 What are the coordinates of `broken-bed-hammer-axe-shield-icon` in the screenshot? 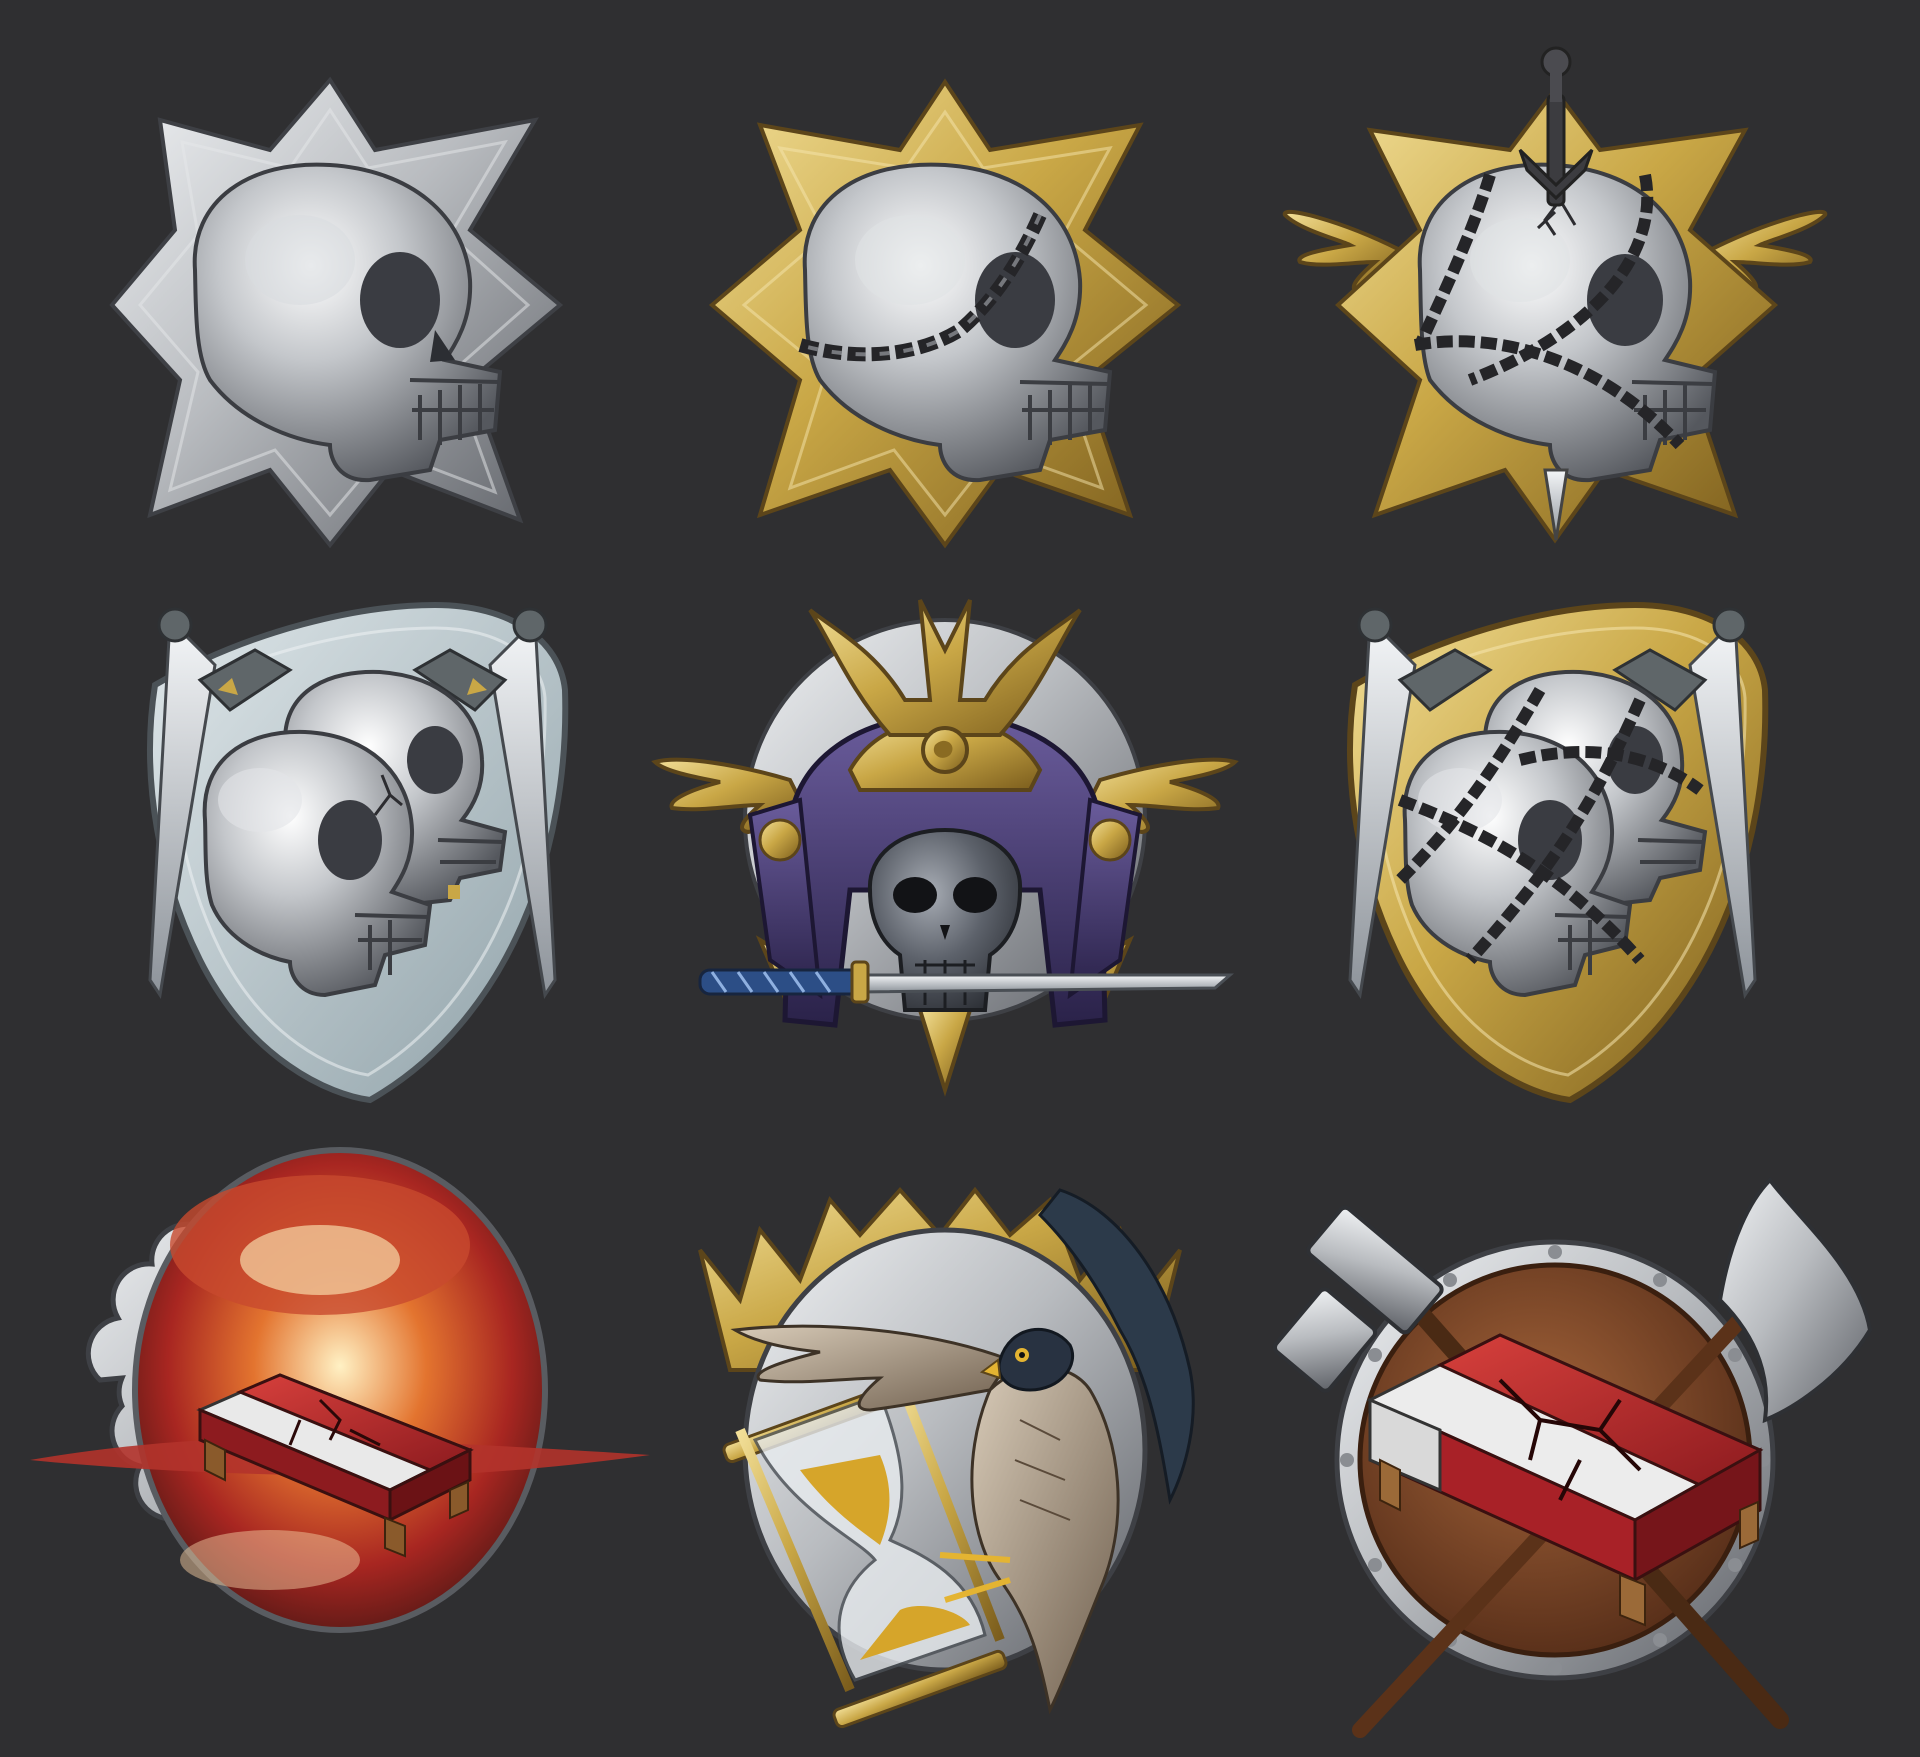 It's located at (1572, 1457).